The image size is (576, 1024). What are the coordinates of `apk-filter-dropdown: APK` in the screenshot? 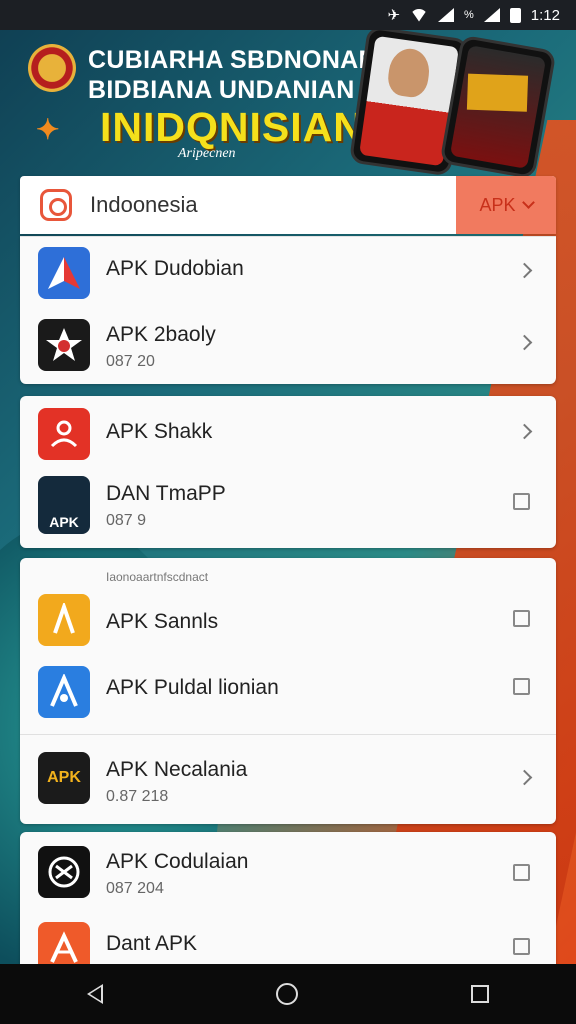 It's located at (506, 205).